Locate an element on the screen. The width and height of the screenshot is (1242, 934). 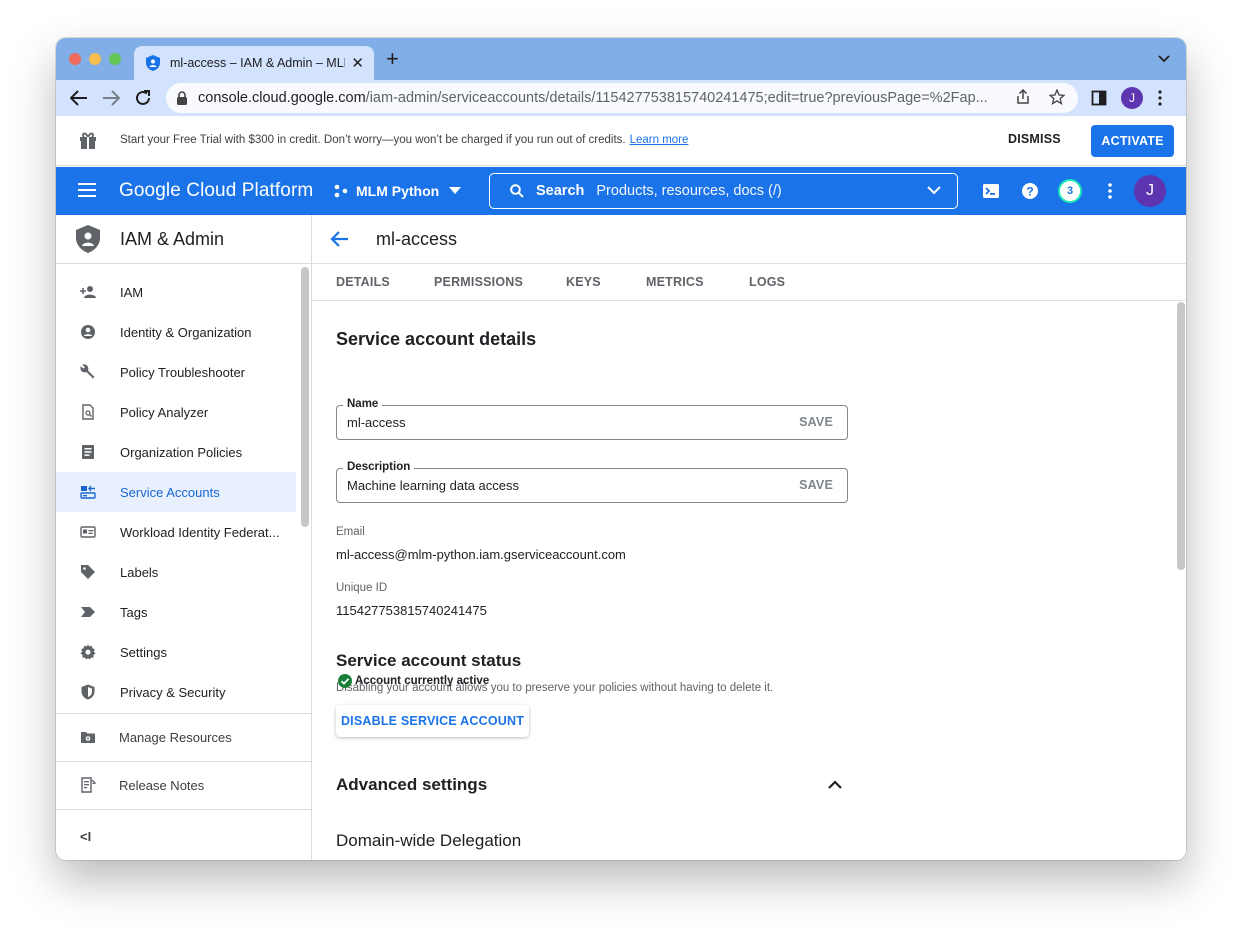
name-save-button: SAVE is located at coordinates (816, 422).